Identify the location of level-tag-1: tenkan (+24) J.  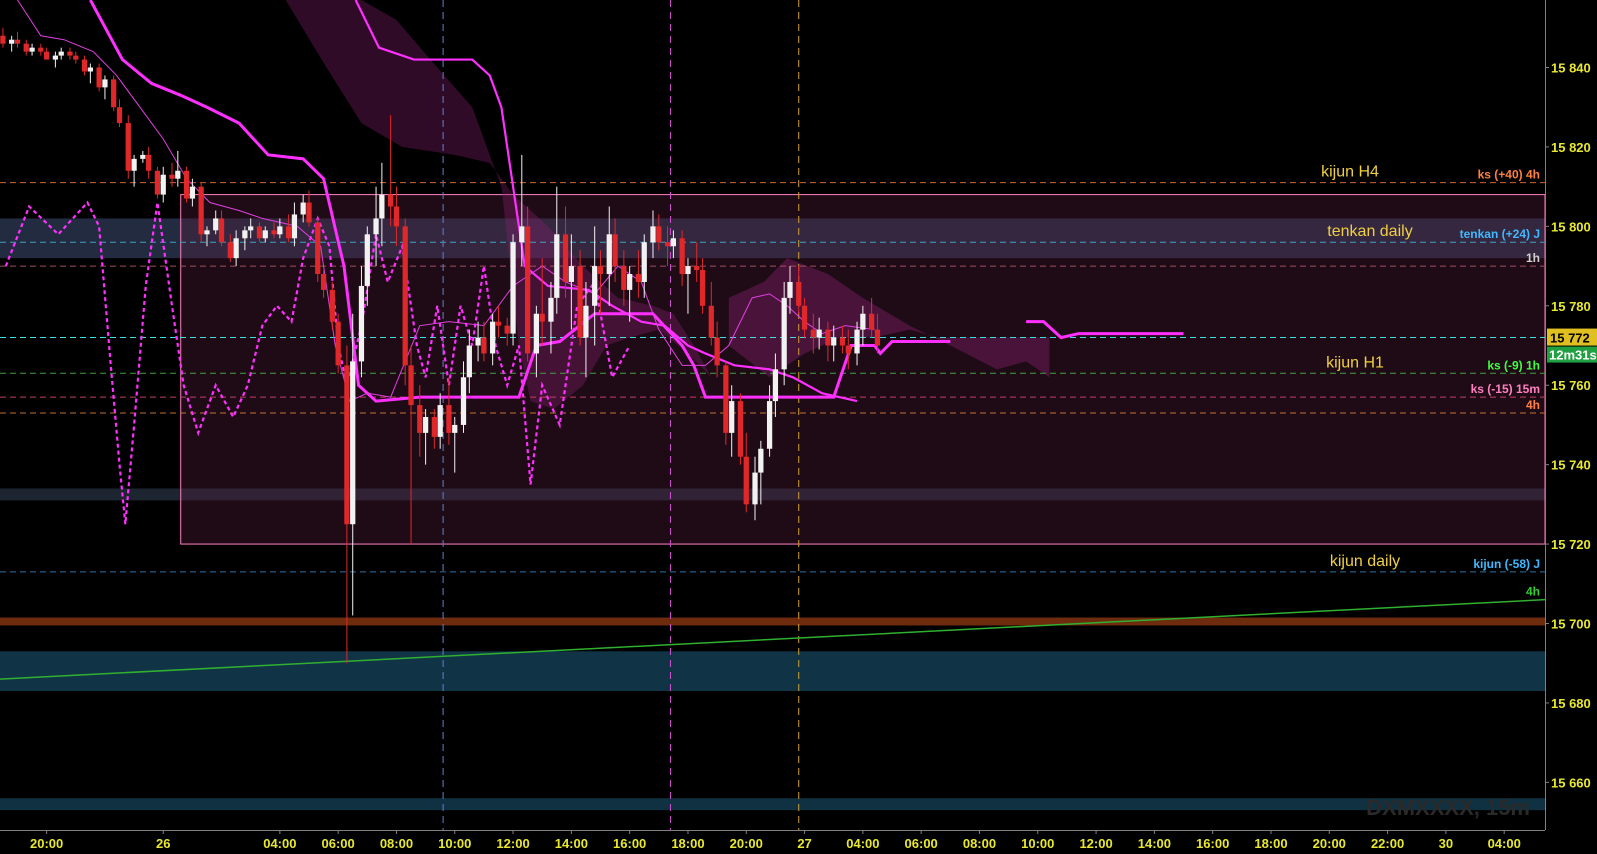
(1500, 234).